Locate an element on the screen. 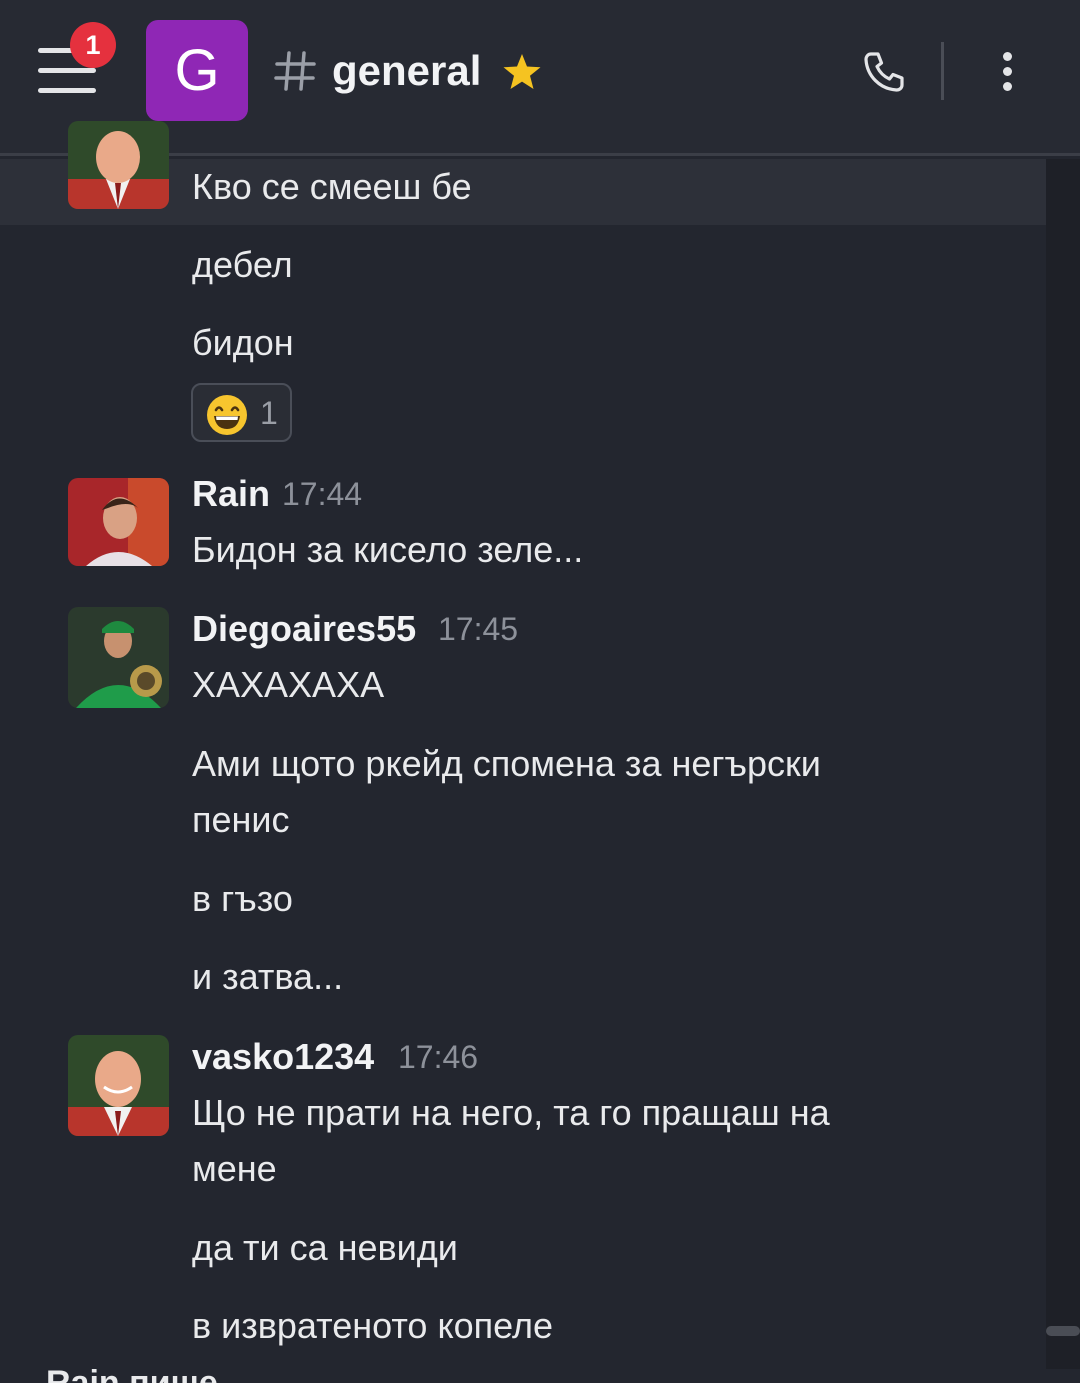  server-icon: G is located at coordinates (197, 70).